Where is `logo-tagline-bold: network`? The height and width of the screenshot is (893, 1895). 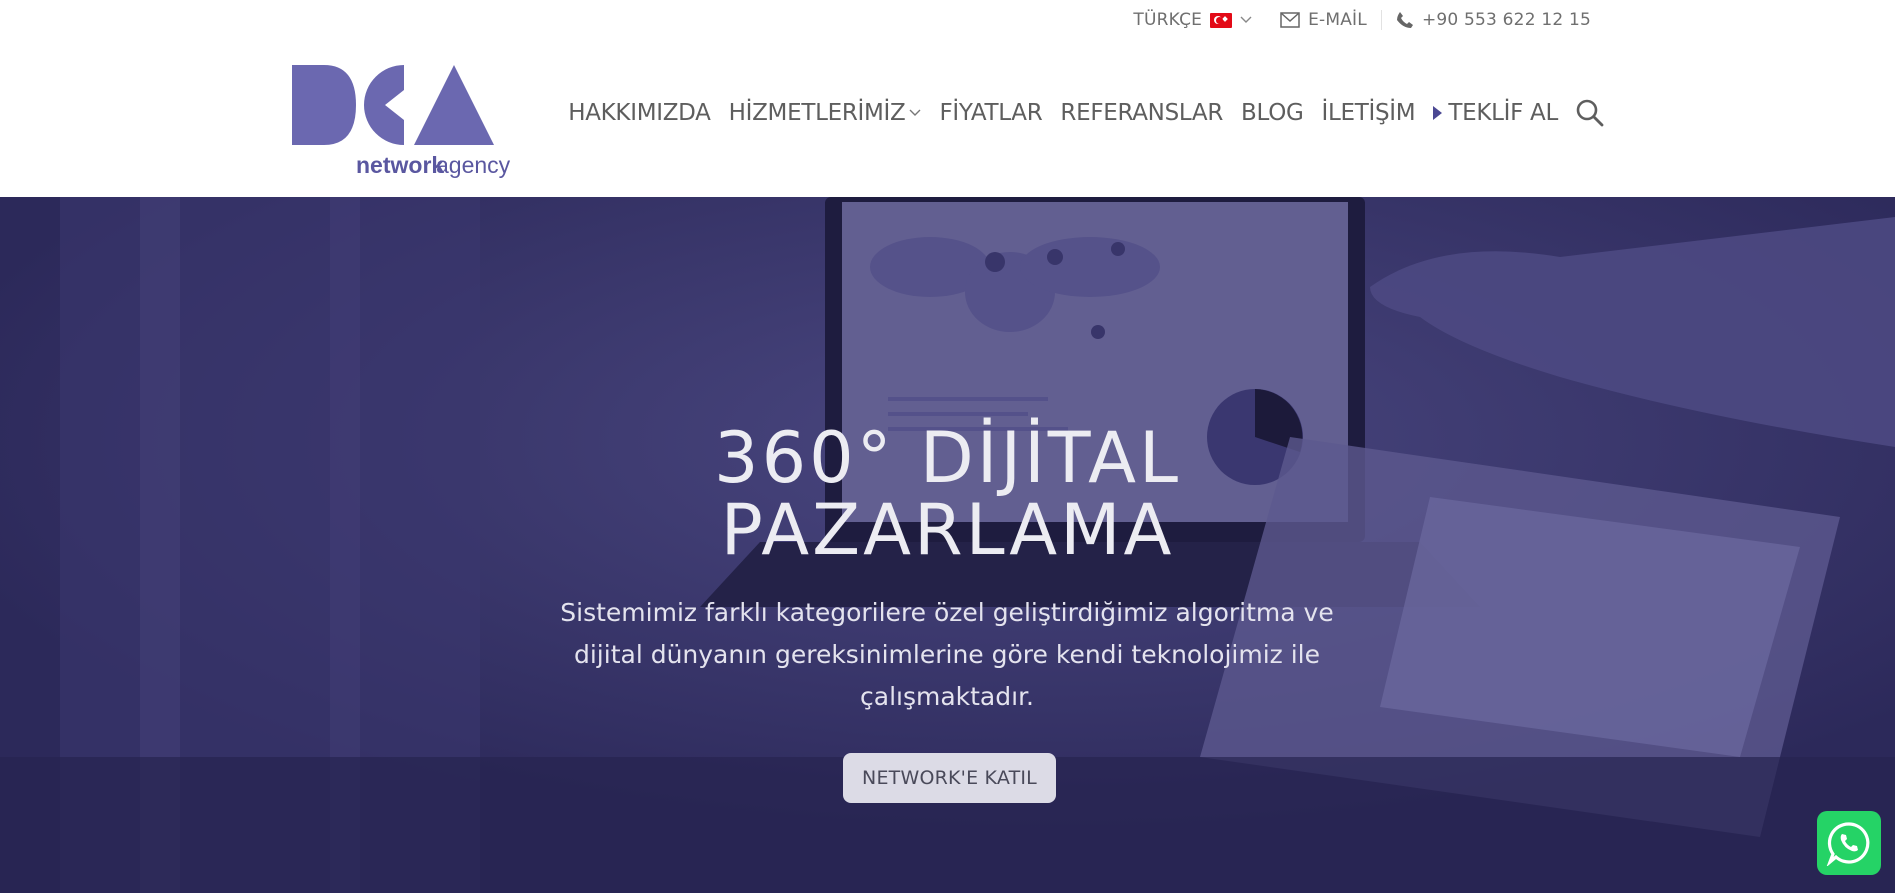 logo-tagline-bold: network is located at coordinates (400, 165).